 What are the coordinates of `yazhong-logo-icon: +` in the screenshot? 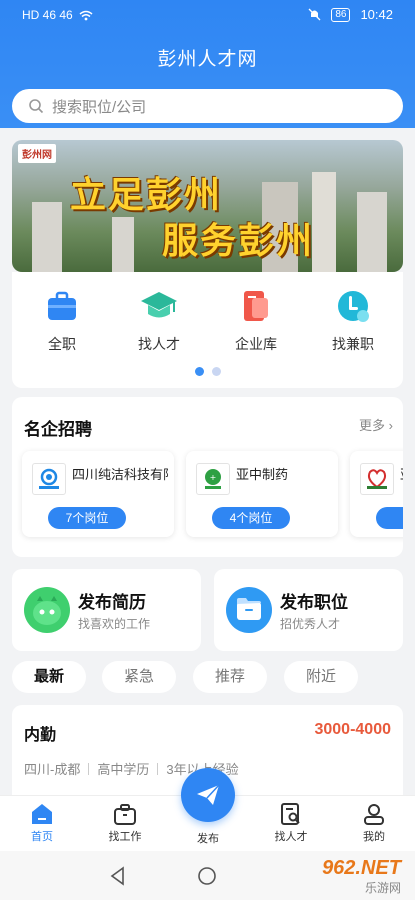 It's located at (213, 479).